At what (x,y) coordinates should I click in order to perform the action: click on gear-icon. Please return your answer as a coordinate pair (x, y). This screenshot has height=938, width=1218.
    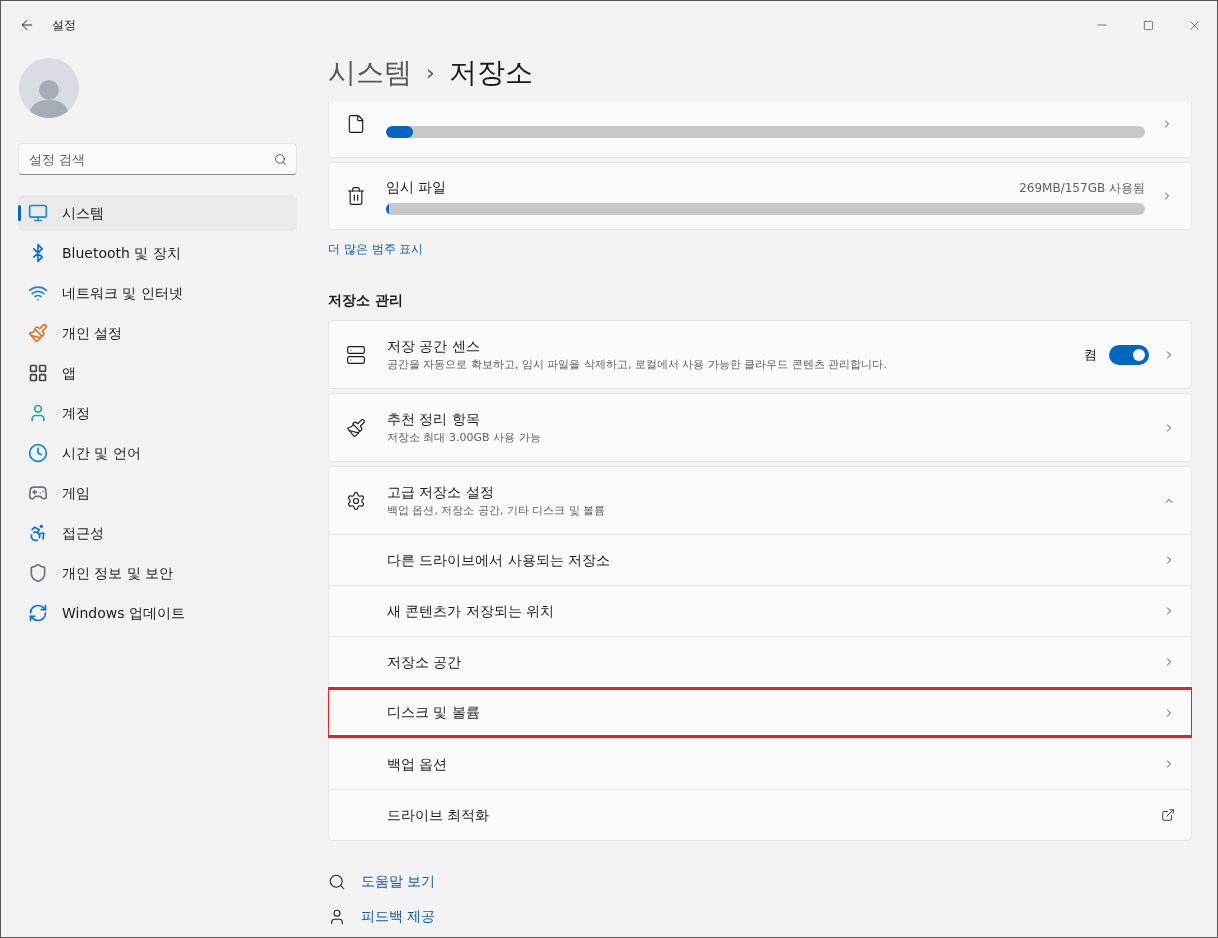
    Looking at the image, I should click on (356, 500).